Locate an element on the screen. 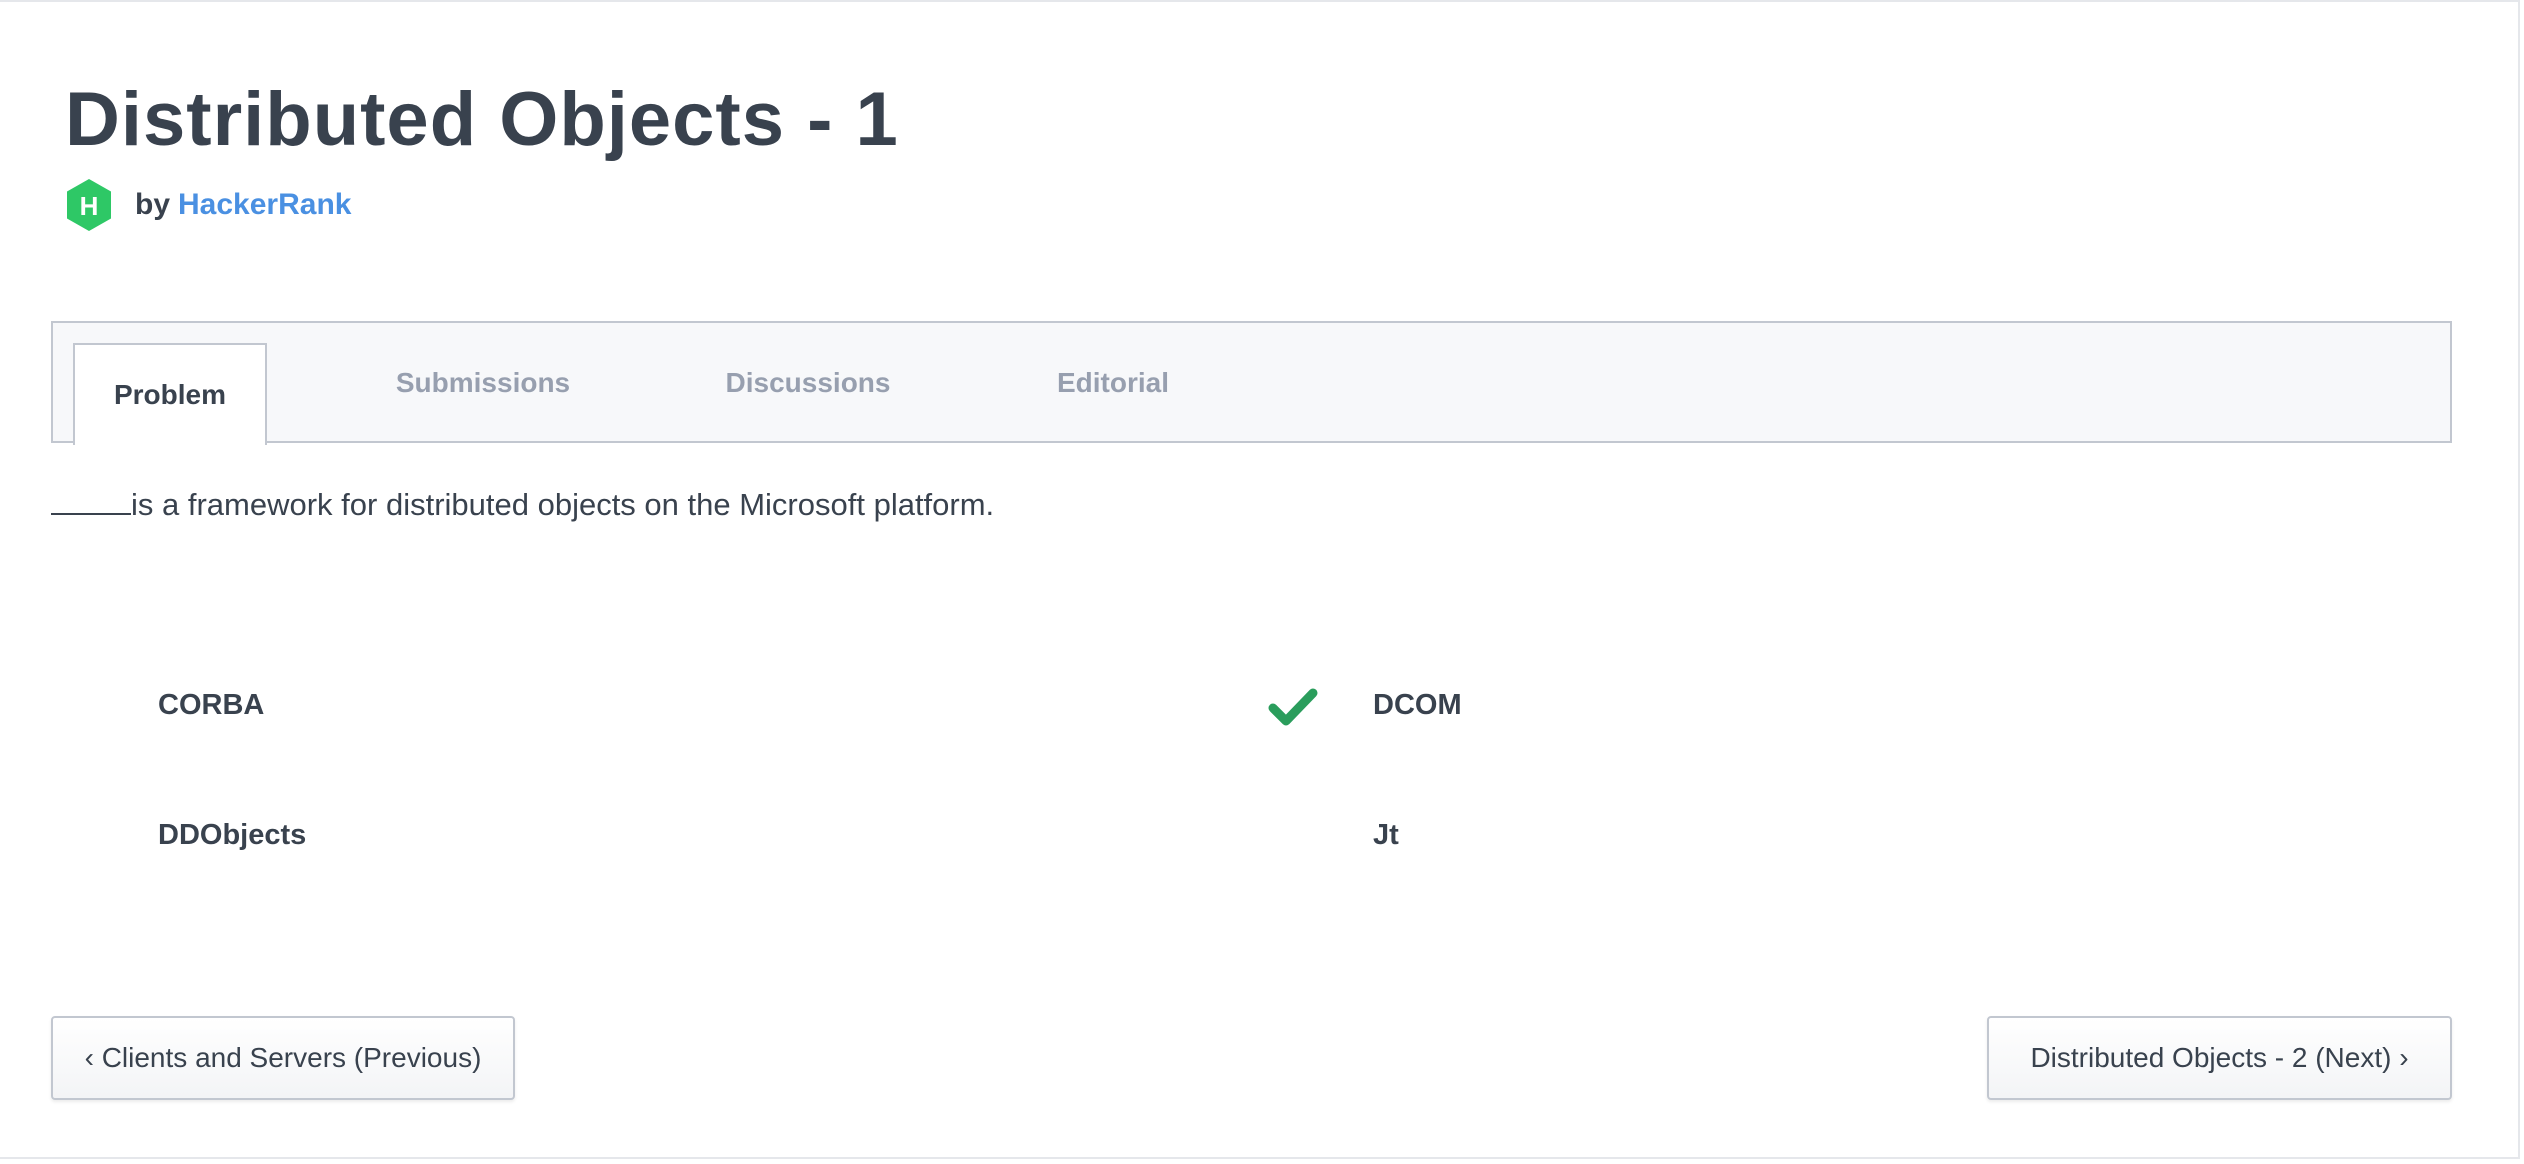  option-ddobjects: DDObjects is located at coordinates (232, 835).